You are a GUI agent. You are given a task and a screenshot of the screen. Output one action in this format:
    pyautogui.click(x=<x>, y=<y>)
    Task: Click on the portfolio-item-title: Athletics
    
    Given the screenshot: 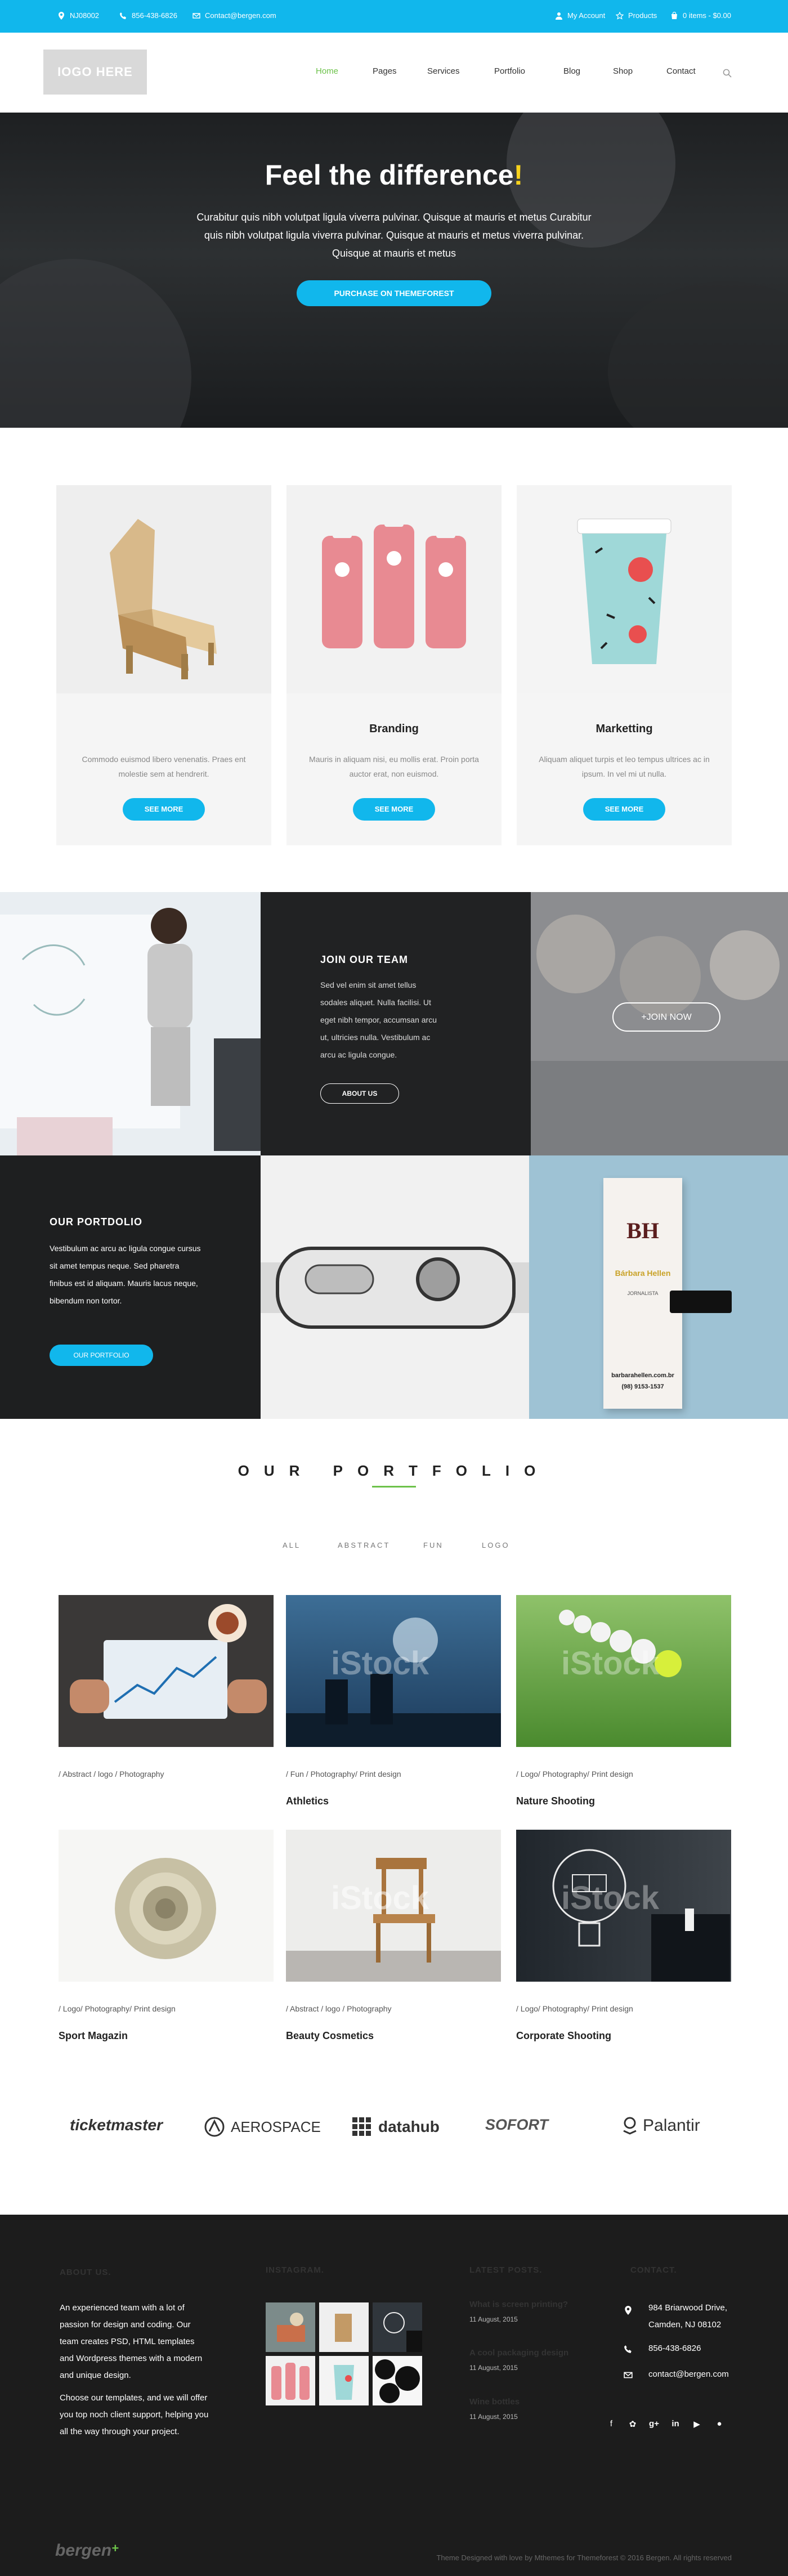 What is the action you would take?
    pyautogui.click(x=307, y=1801)
    